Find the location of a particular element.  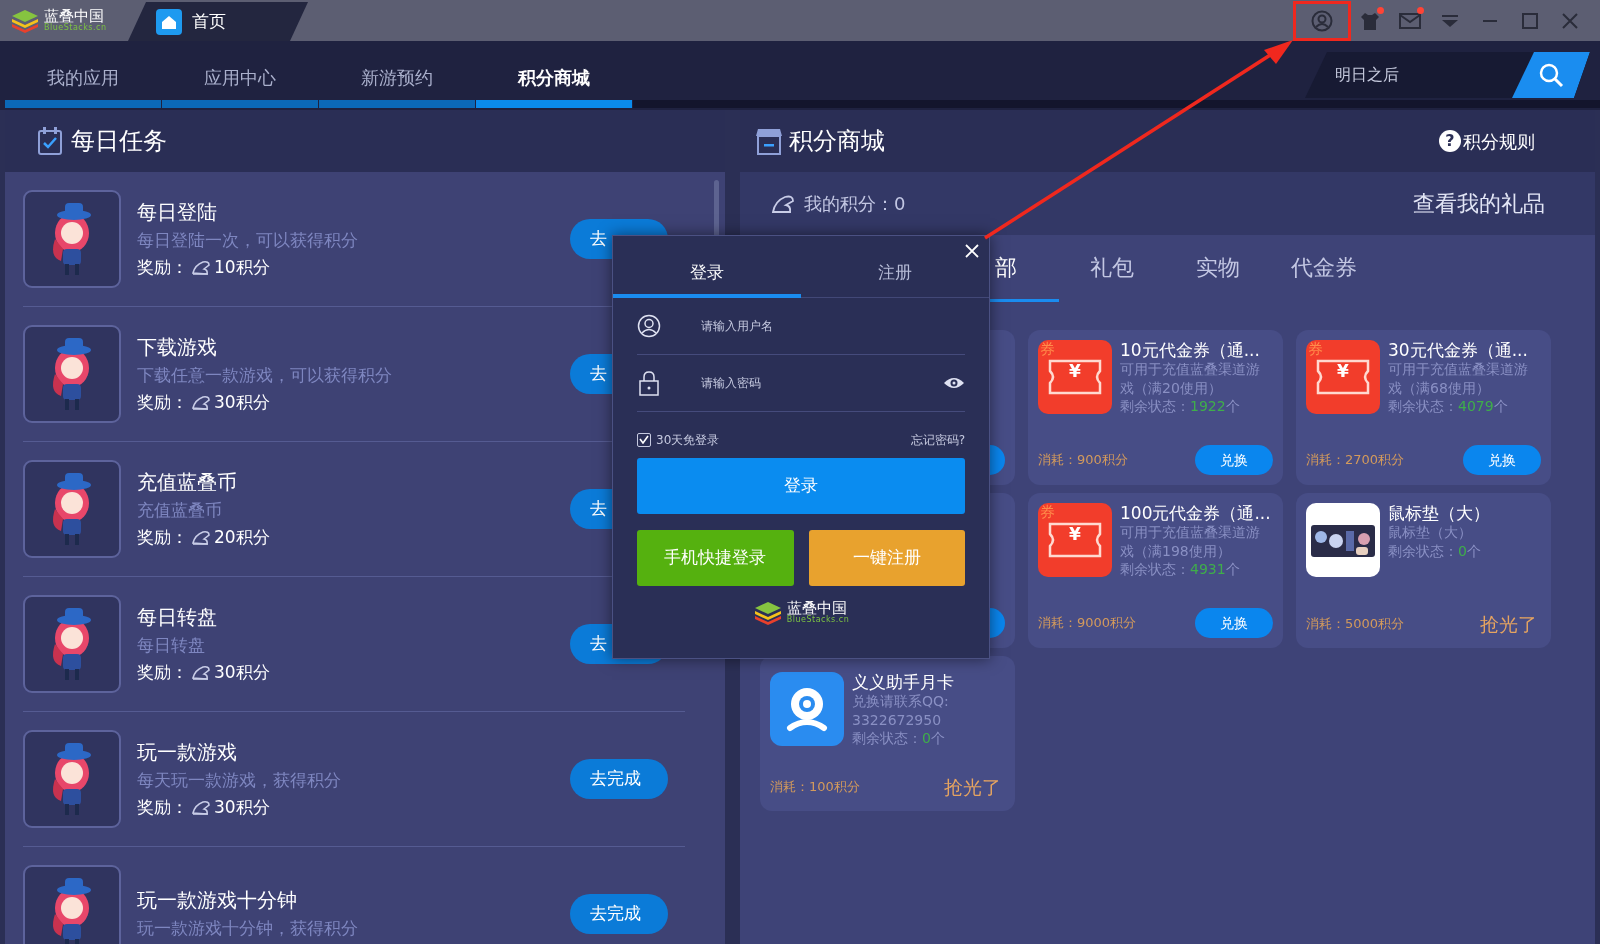

search-icon is located at coordinates (1551, 75).